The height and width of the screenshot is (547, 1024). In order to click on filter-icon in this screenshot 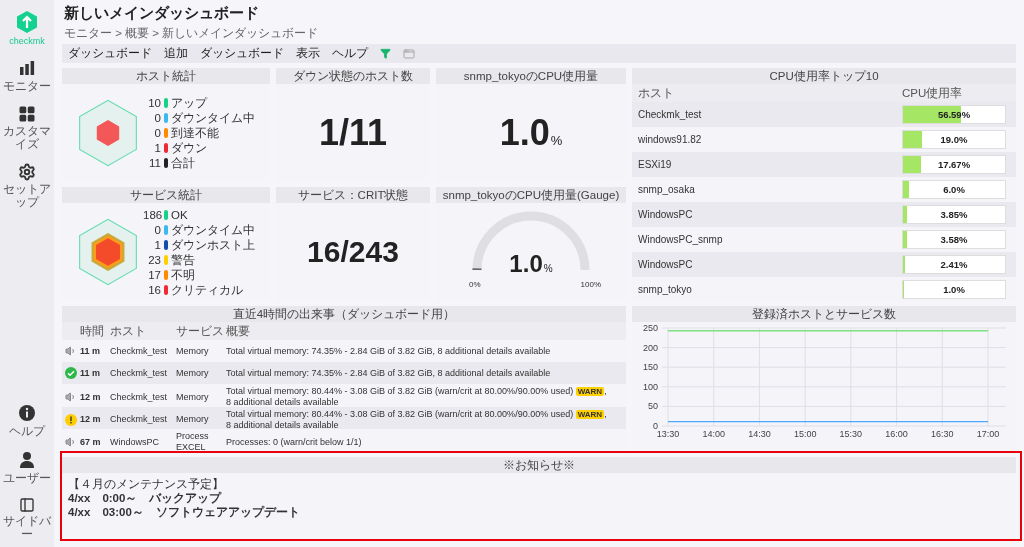, I will do `click(385, 53)`.